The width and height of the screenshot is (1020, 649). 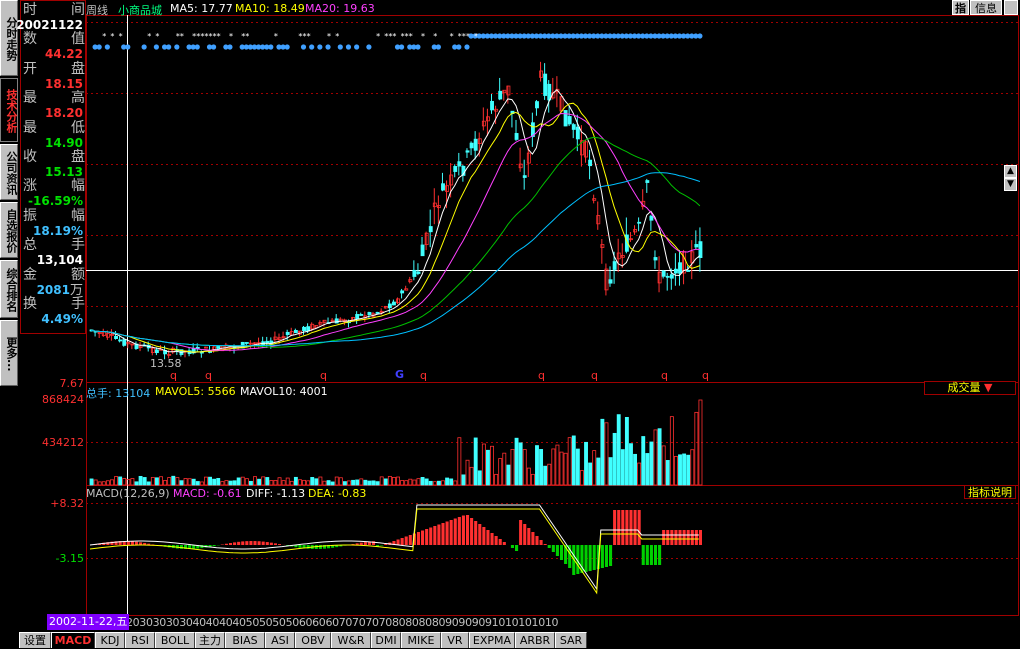 What do you see at coordinates (118, 393) in the screenshot?
I see `volume-title: 总手: 13104` at bounding box center [118, 393].